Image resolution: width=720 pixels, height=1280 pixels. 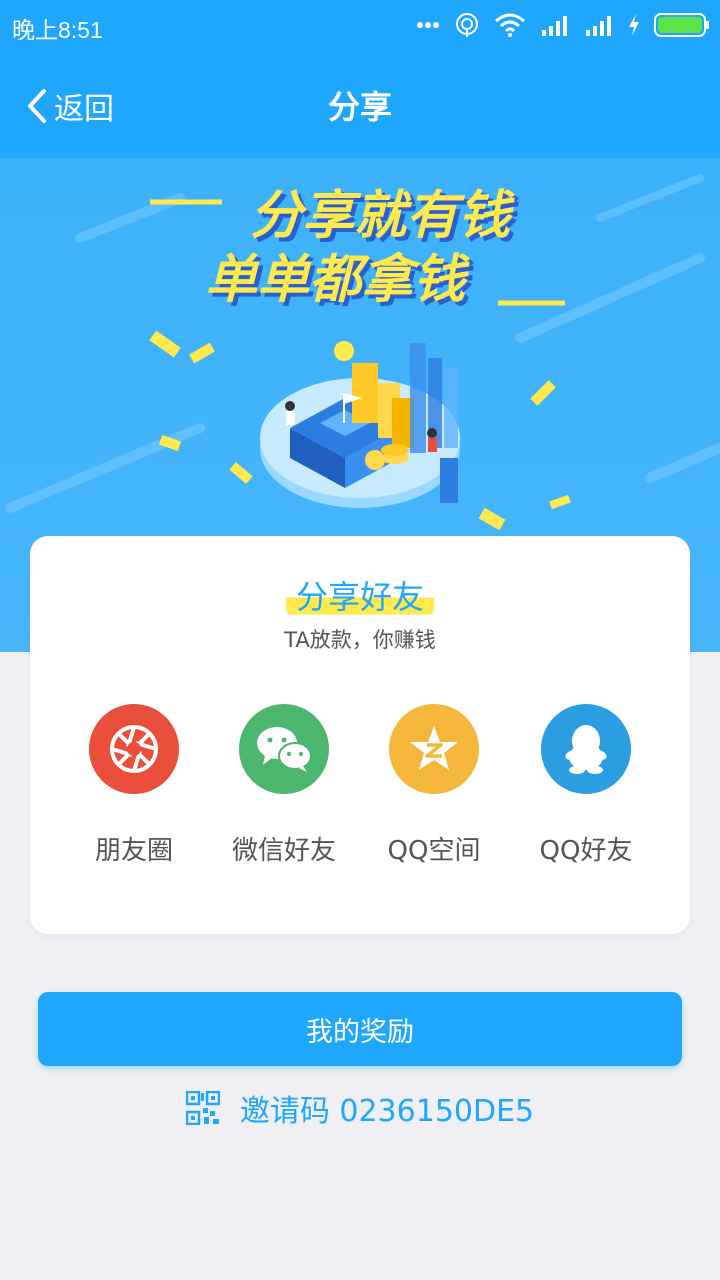 I want to click on banner-line-2: 单单都拿钱, so click(x=334, y=280).